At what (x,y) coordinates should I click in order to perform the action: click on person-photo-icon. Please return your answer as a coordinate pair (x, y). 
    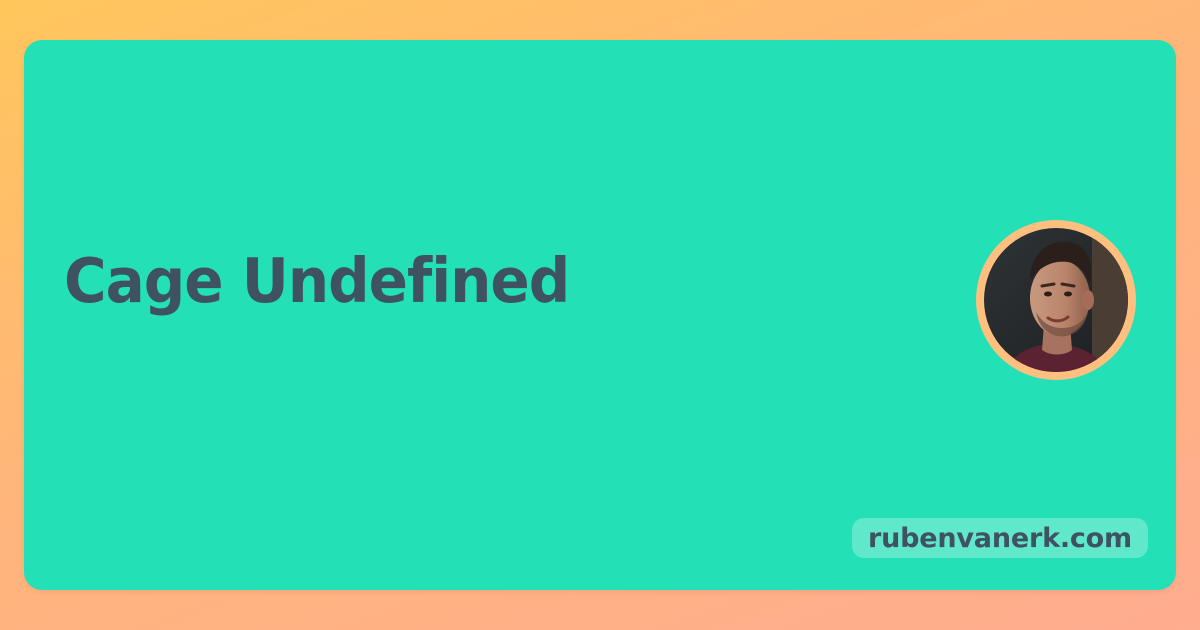
    Looking at the image, I should click on (1056, 300).